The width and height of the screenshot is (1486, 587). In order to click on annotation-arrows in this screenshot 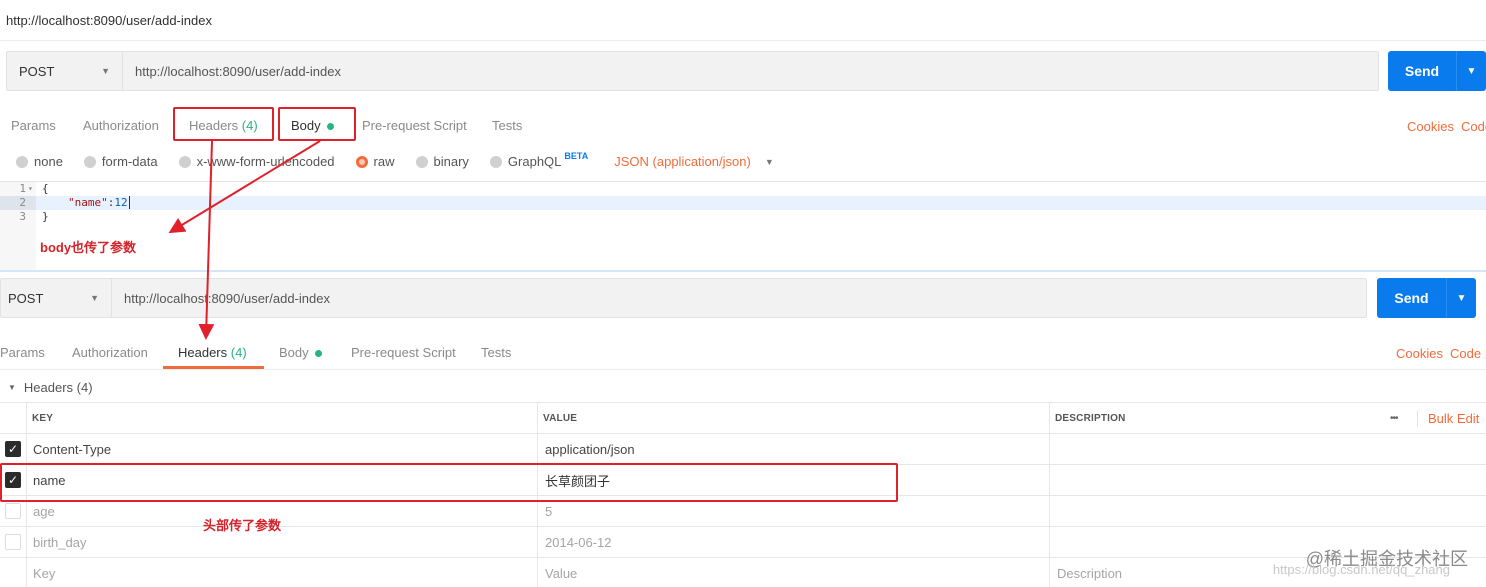, I will do `click(244, 240)`.